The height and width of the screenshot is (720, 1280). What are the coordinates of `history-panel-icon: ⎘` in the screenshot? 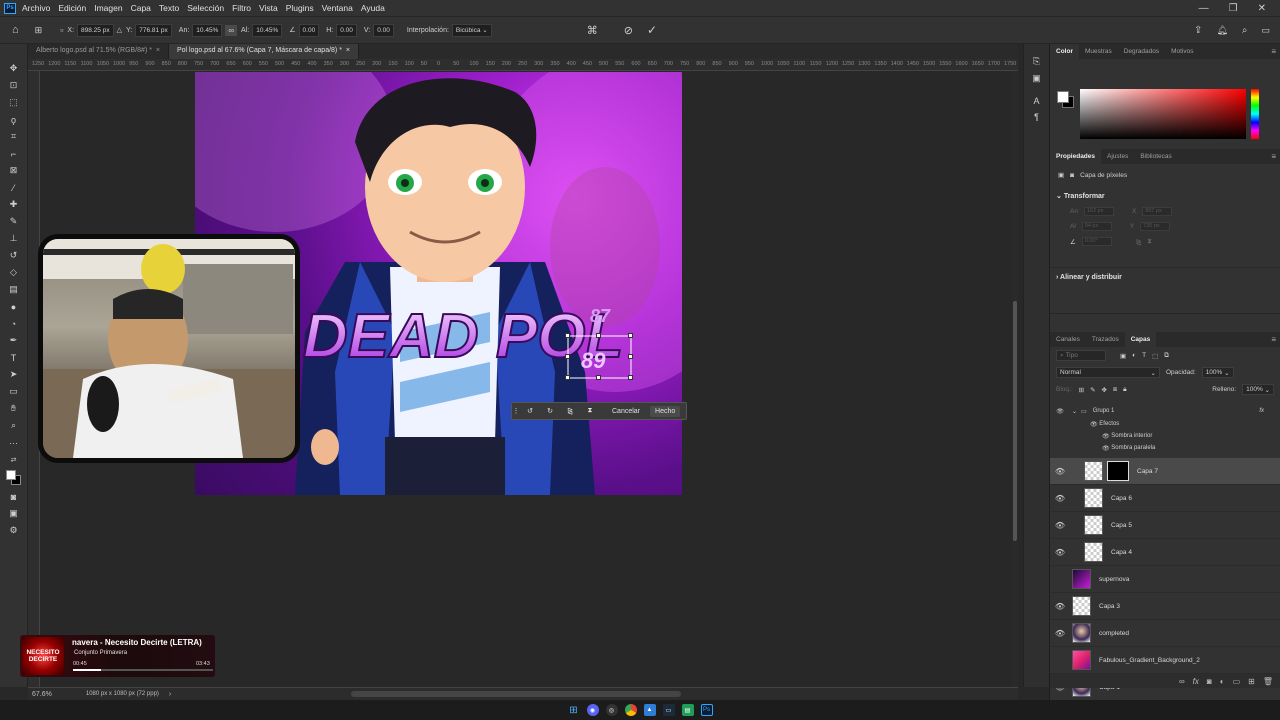 It's located at (1036, 61).